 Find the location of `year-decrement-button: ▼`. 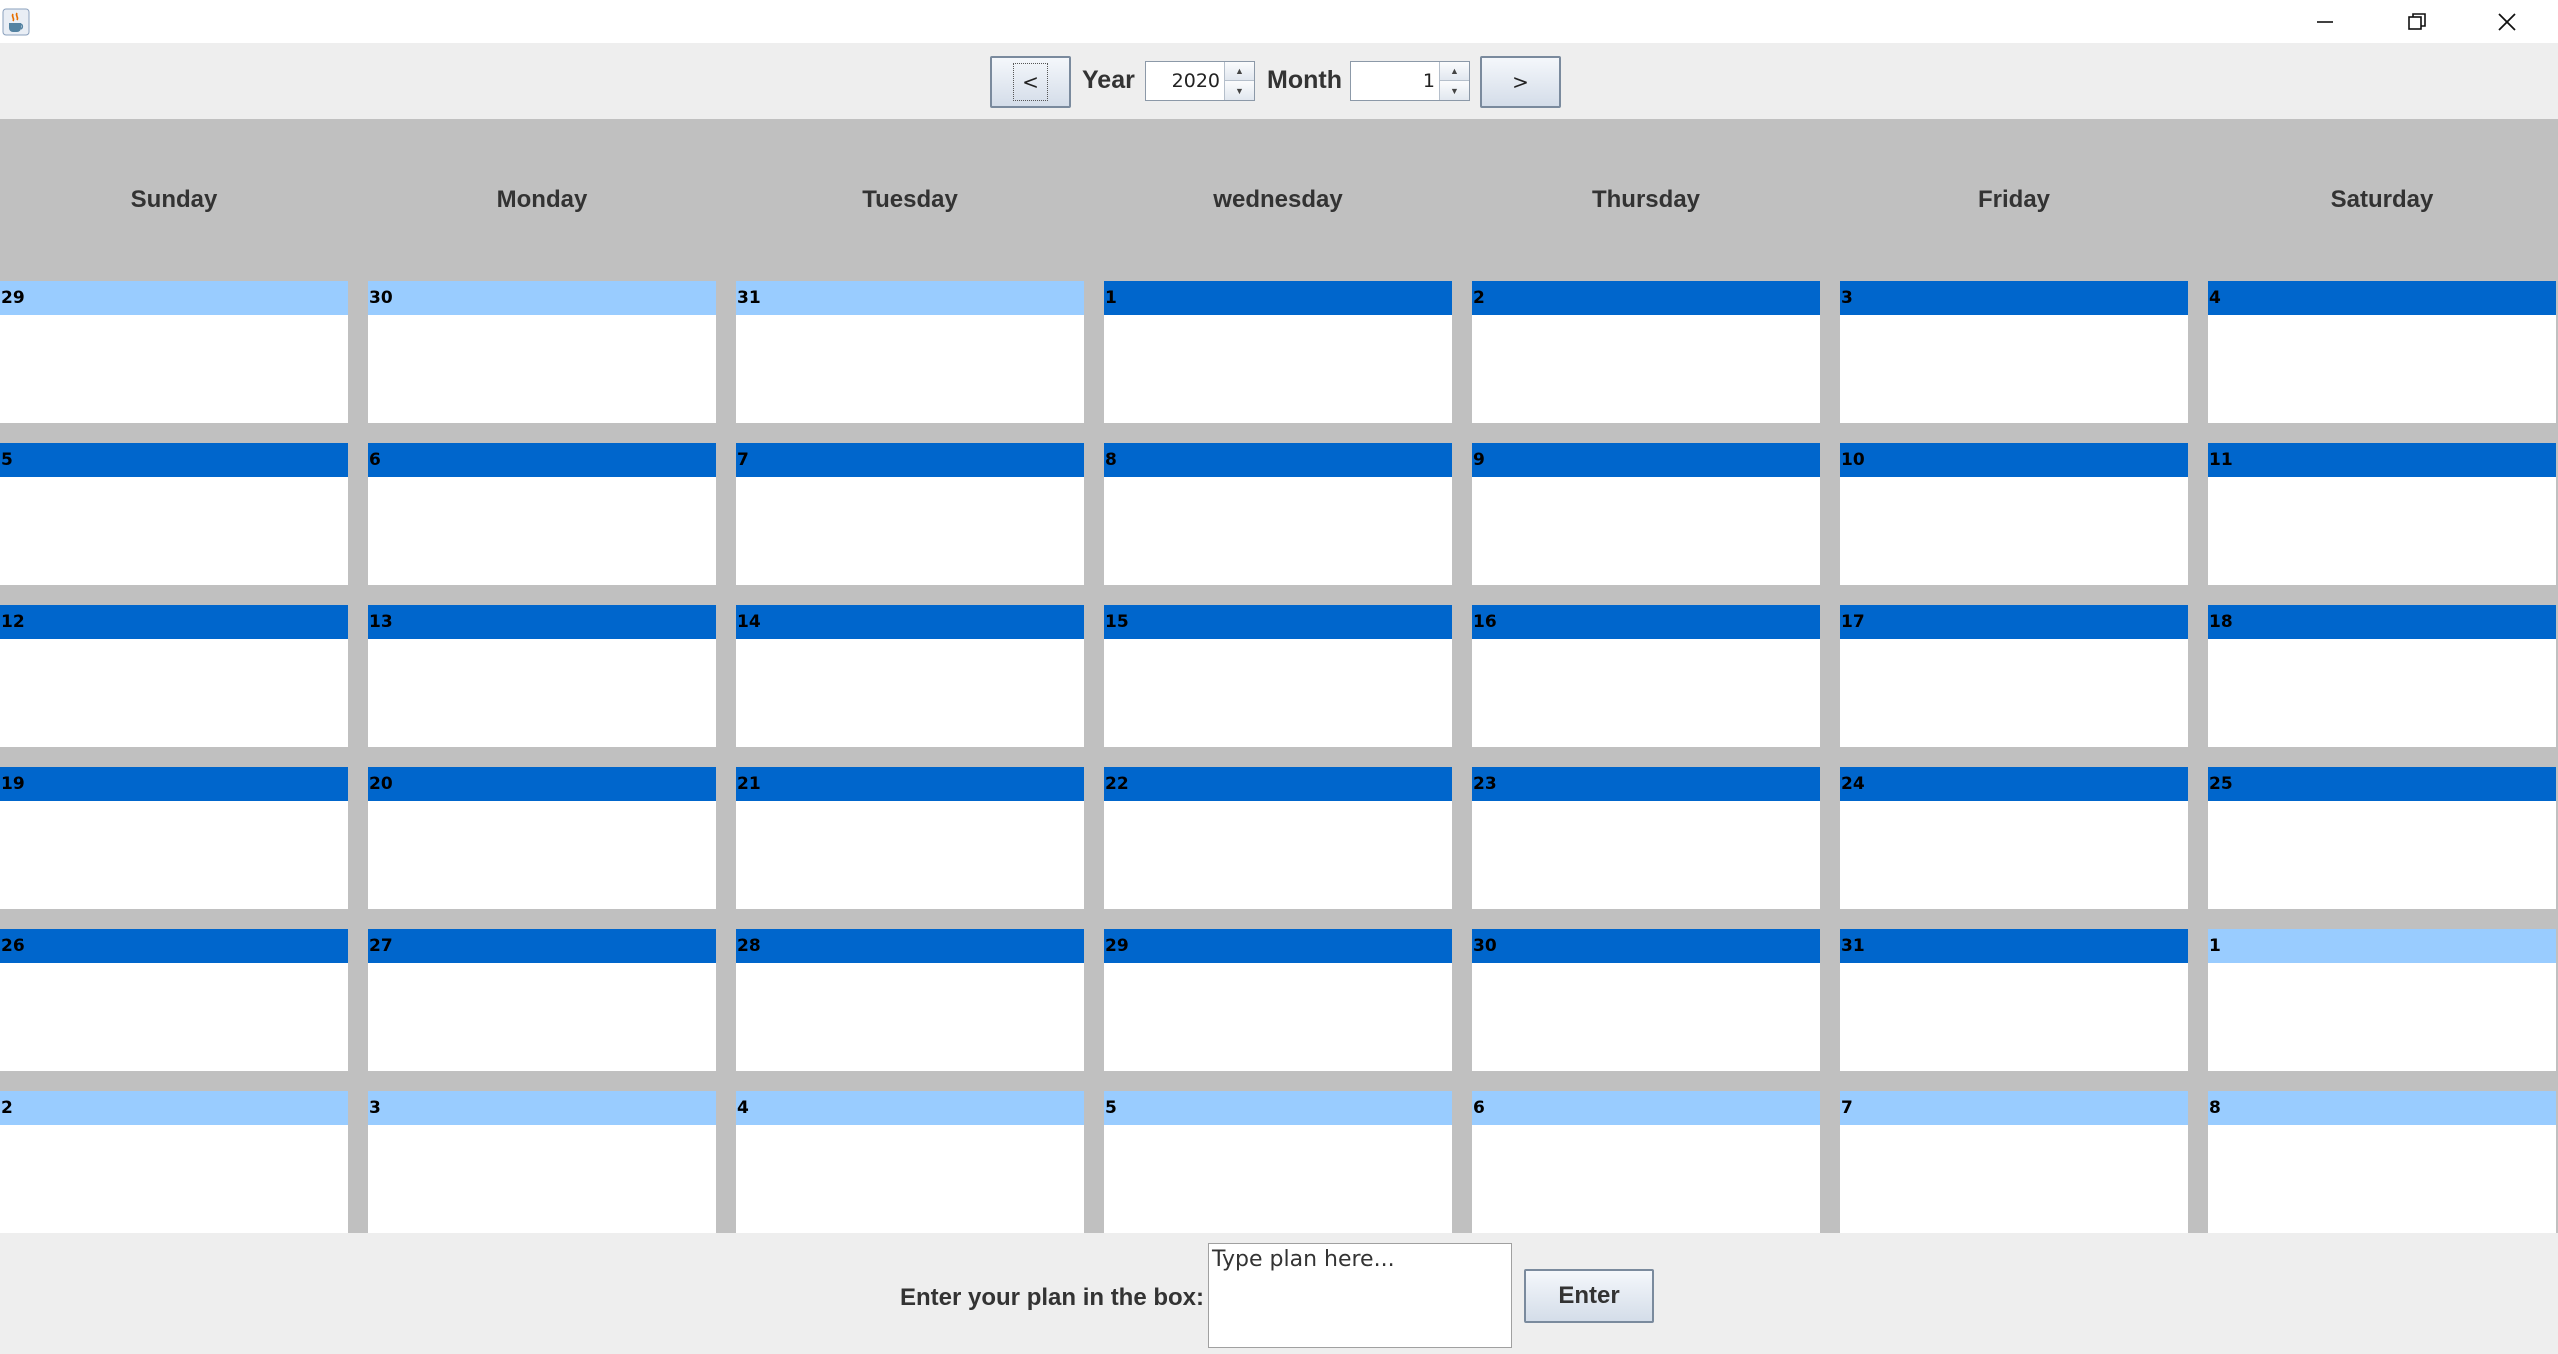

year-decrement-button: ▼ is located at coordinates (1239, 90).